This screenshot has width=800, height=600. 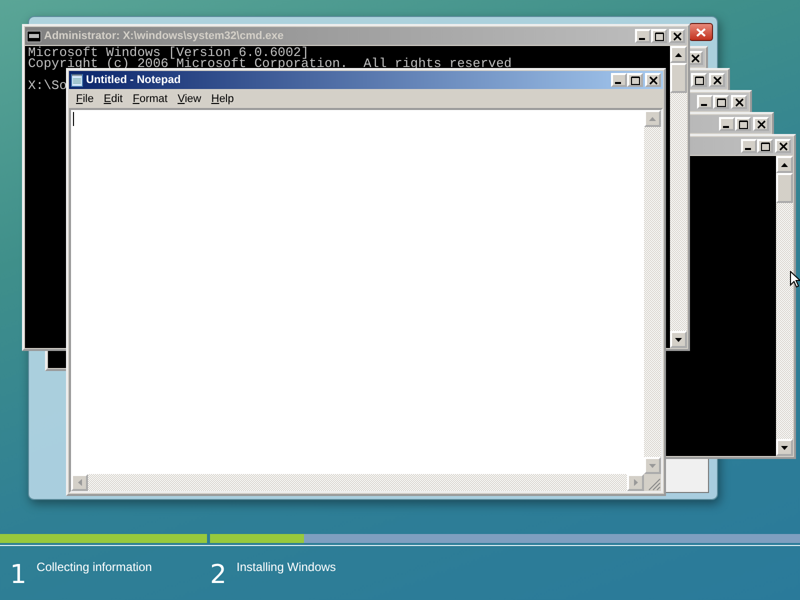 What do you see at coordinates (795, 279) in the screenshot?
I see `mouse-pointer-icon` at bounding box center [795, 279].